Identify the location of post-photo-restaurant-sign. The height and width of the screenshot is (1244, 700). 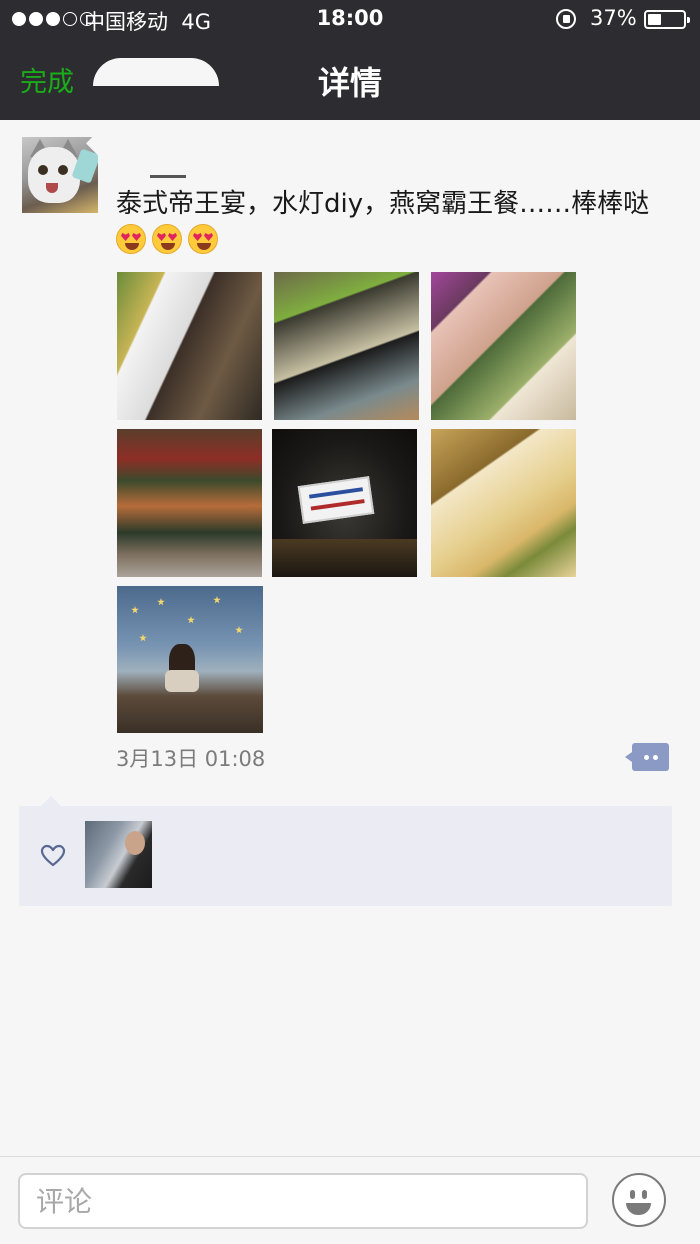
(344, 503).